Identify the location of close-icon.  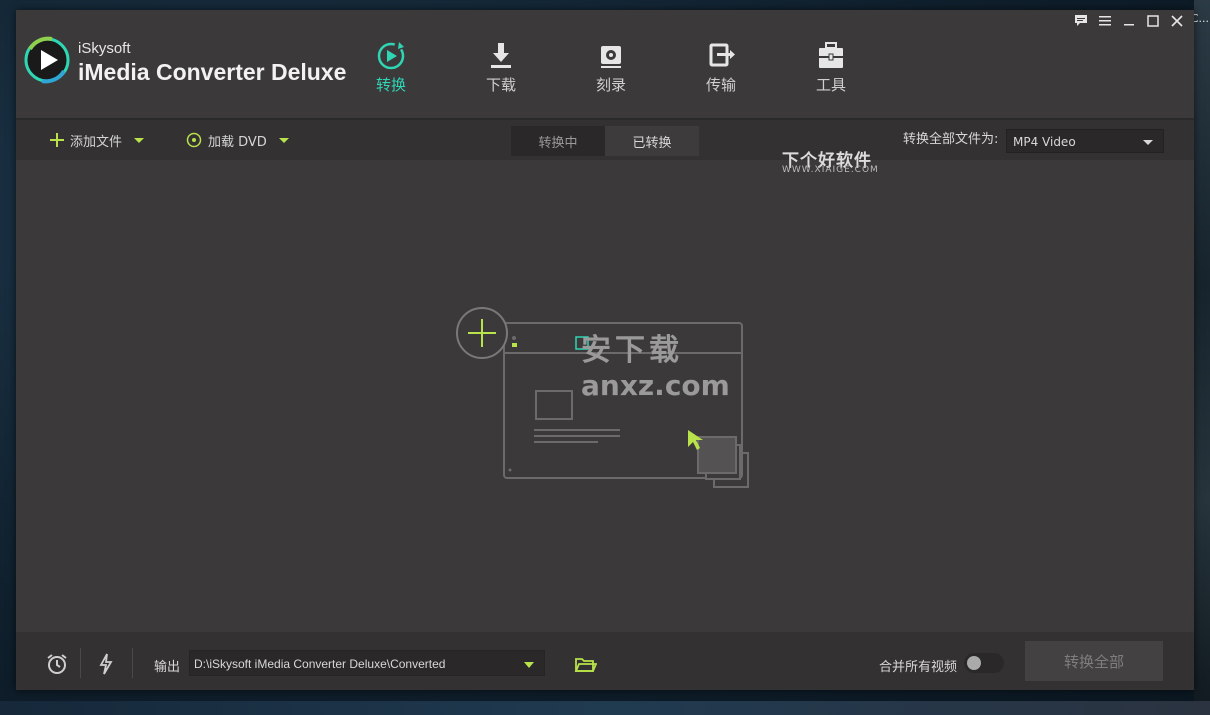
(1177, 21).